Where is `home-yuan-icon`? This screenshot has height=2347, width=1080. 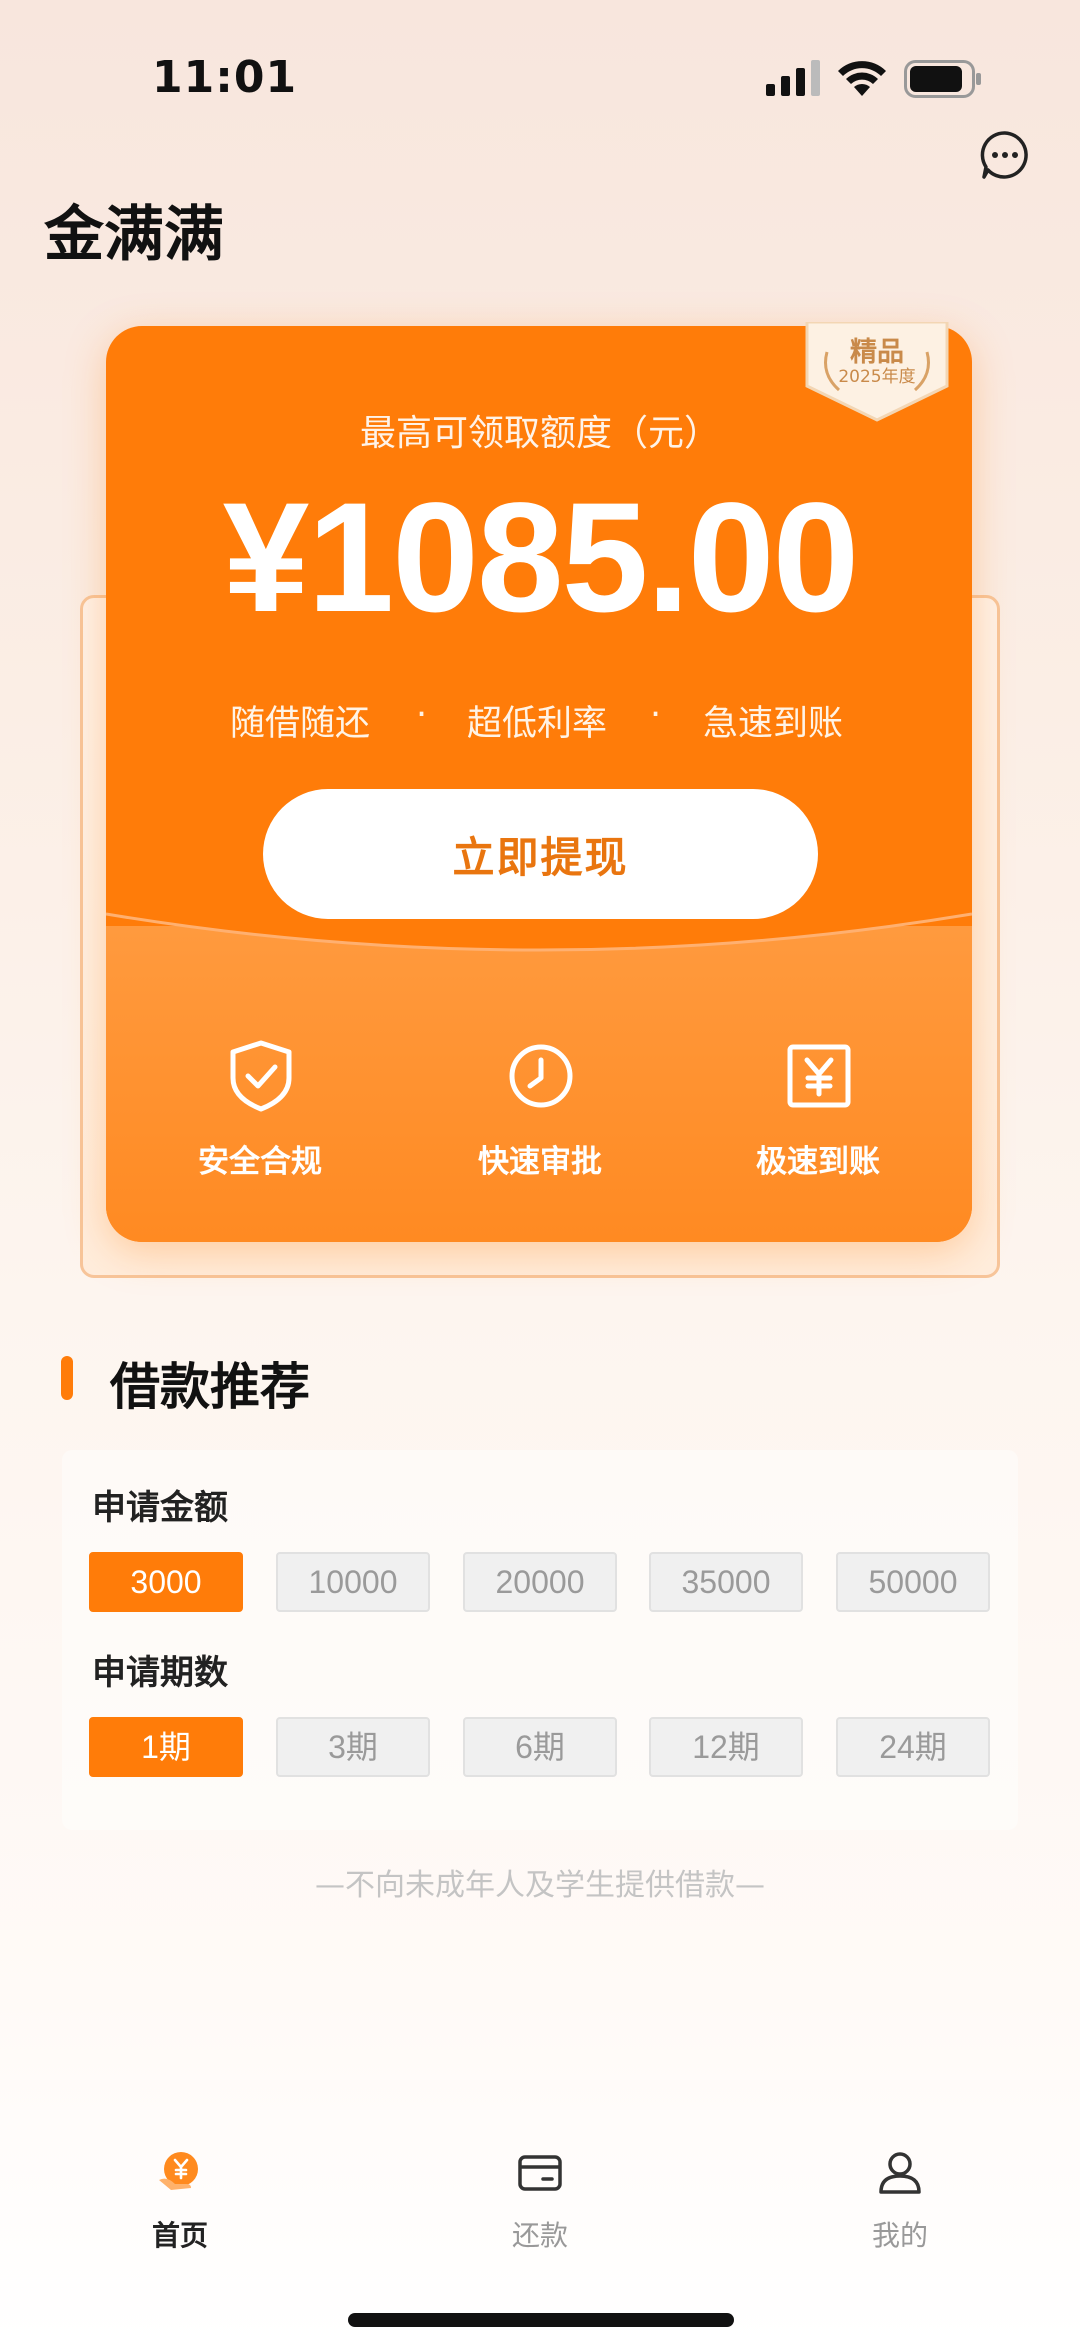
home-yuan-icon is located at coordinates (178, 2171).